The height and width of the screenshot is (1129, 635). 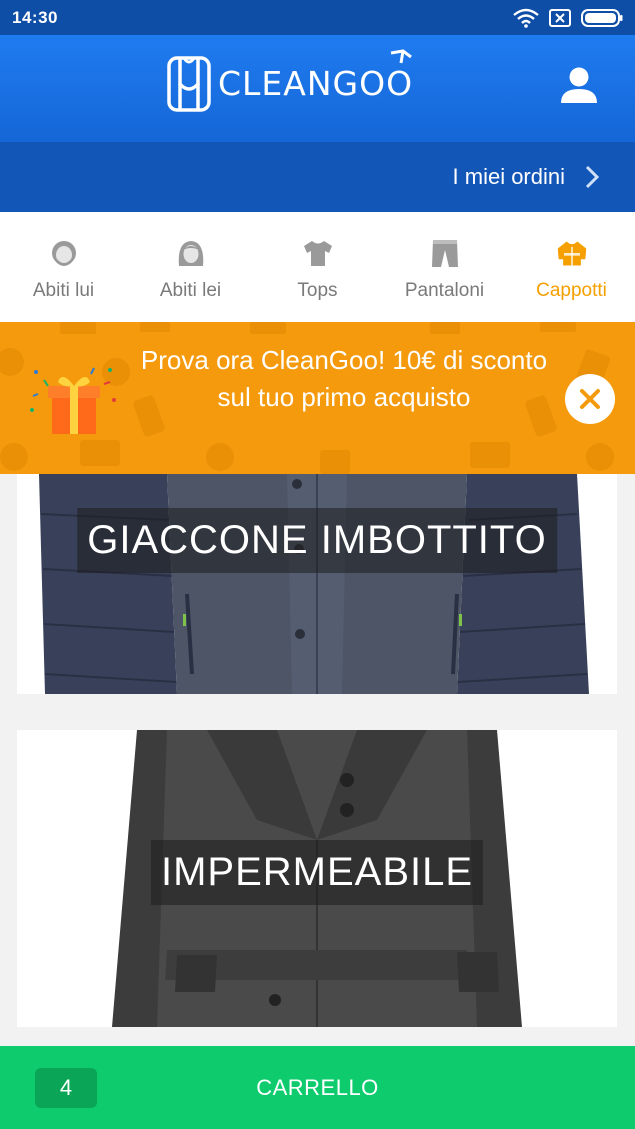 What do you see at coordinates (66, 1088) in the screenshot?
I see `cart-count-badge: 4` at bounding box center [66, 1088].